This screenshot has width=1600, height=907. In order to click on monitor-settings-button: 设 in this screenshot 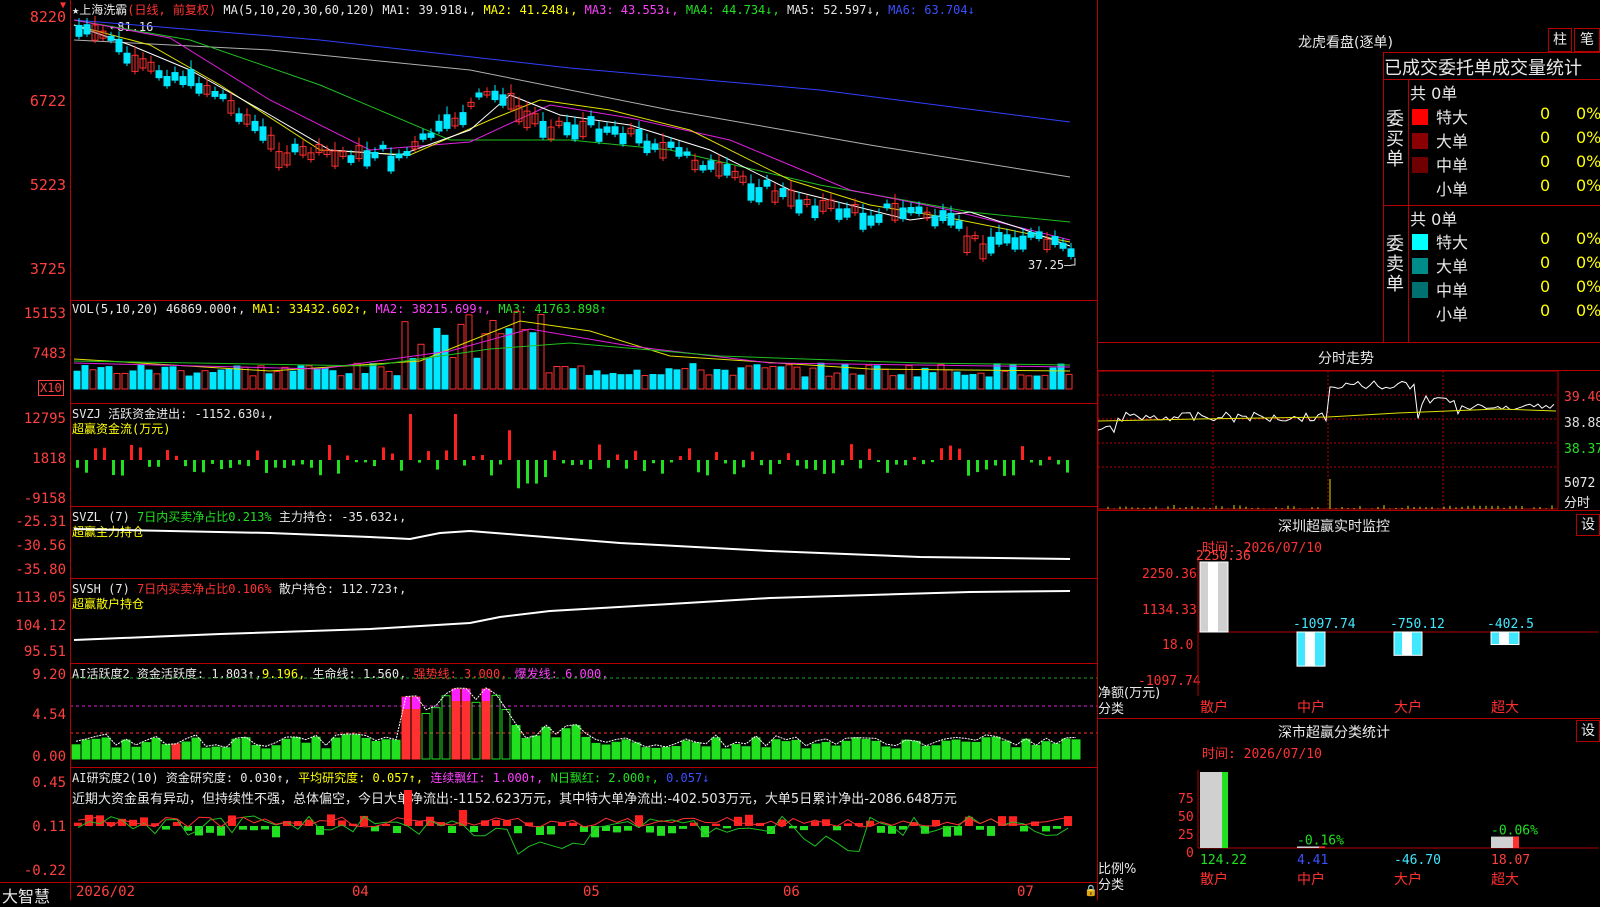, I will do `click(1588, 525)`.